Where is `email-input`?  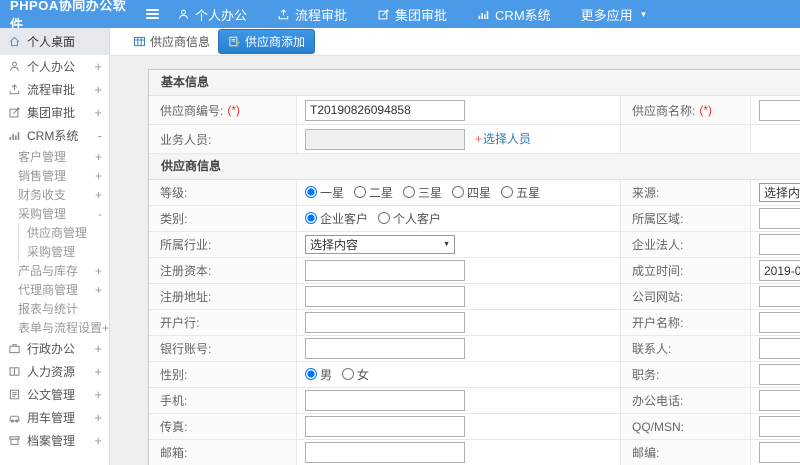 email-input is located at coordinates (385, 452).